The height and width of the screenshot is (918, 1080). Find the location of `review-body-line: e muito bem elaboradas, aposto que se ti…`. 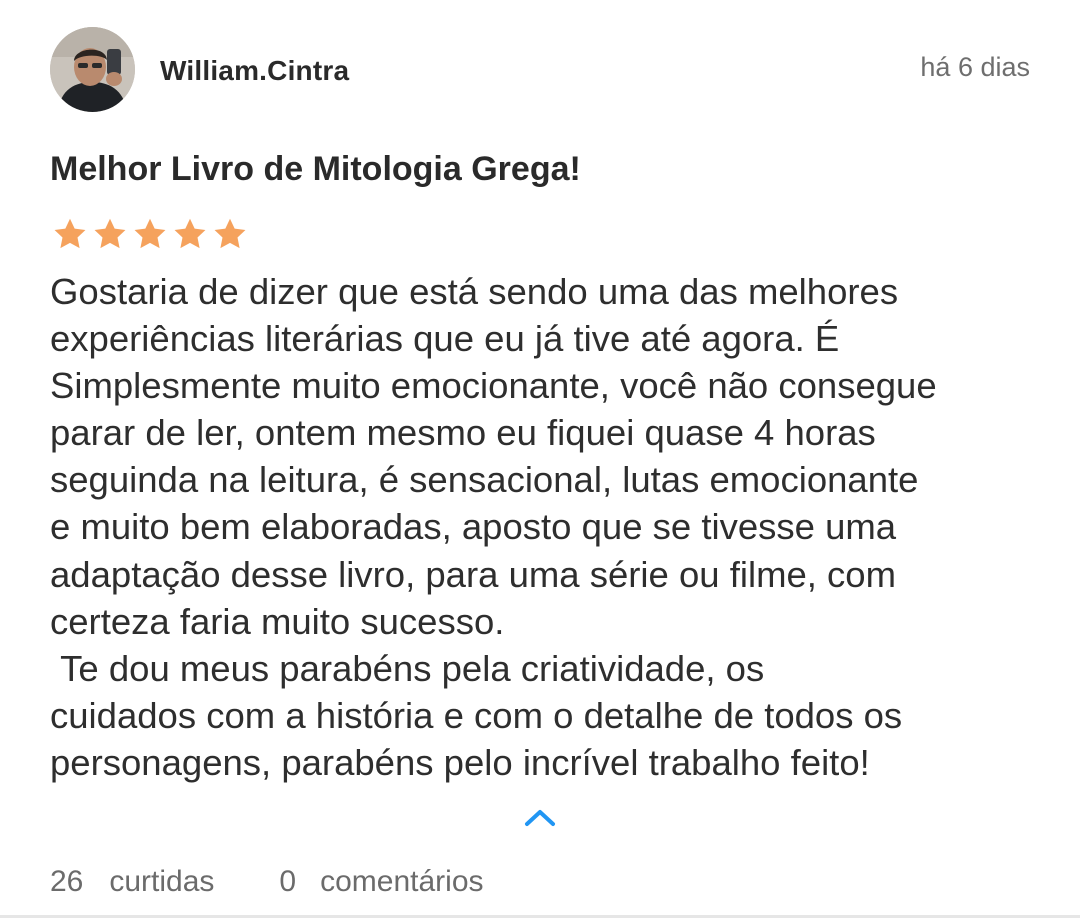

review-body-line: e muito bem elaboradas, aposto que se ti… is located at coordinates (473, 527).